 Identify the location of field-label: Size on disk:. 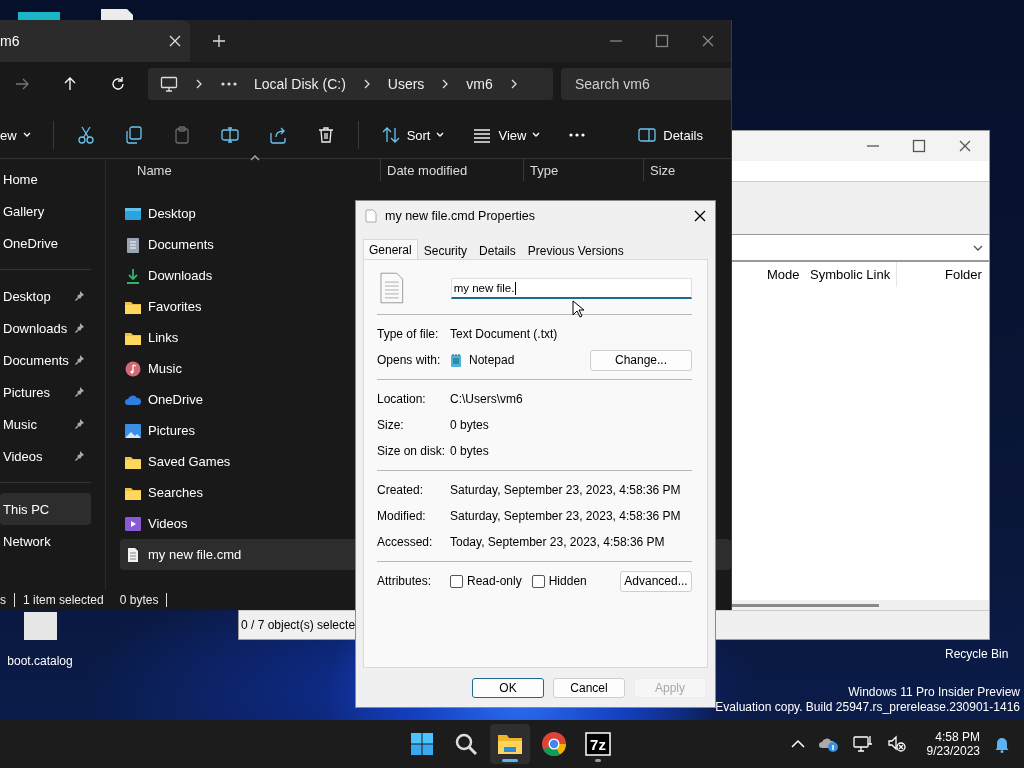
(412, 451).